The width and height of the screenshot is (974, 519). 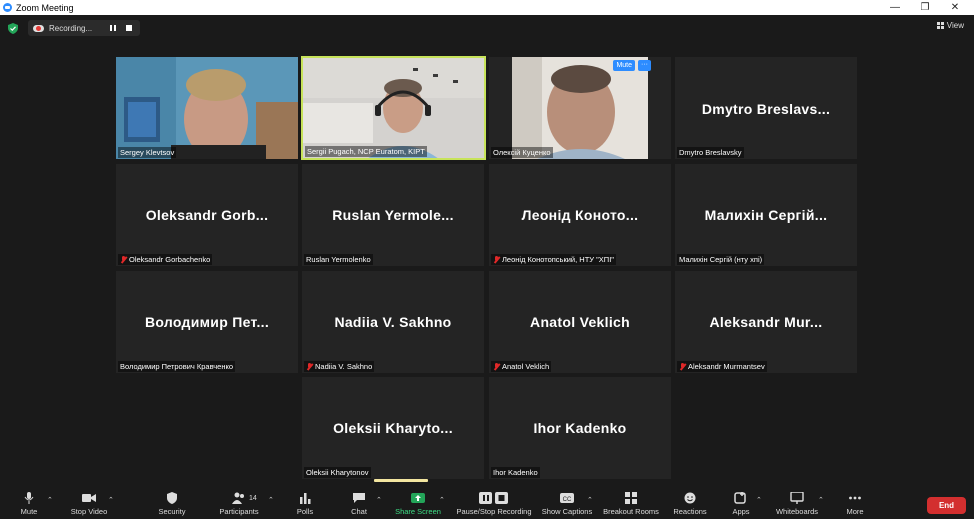 I want to click on grid-view-icon, so click(x=940, y=25).